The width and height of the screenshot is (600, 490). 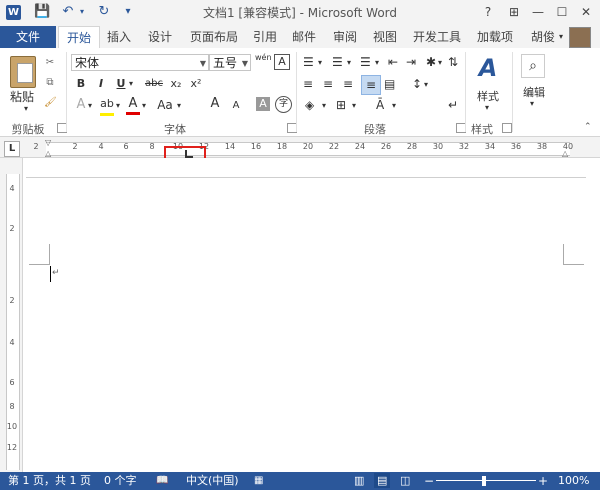 I want to click on first-line-indent-icon: ▽, so click(x=48, y=142).